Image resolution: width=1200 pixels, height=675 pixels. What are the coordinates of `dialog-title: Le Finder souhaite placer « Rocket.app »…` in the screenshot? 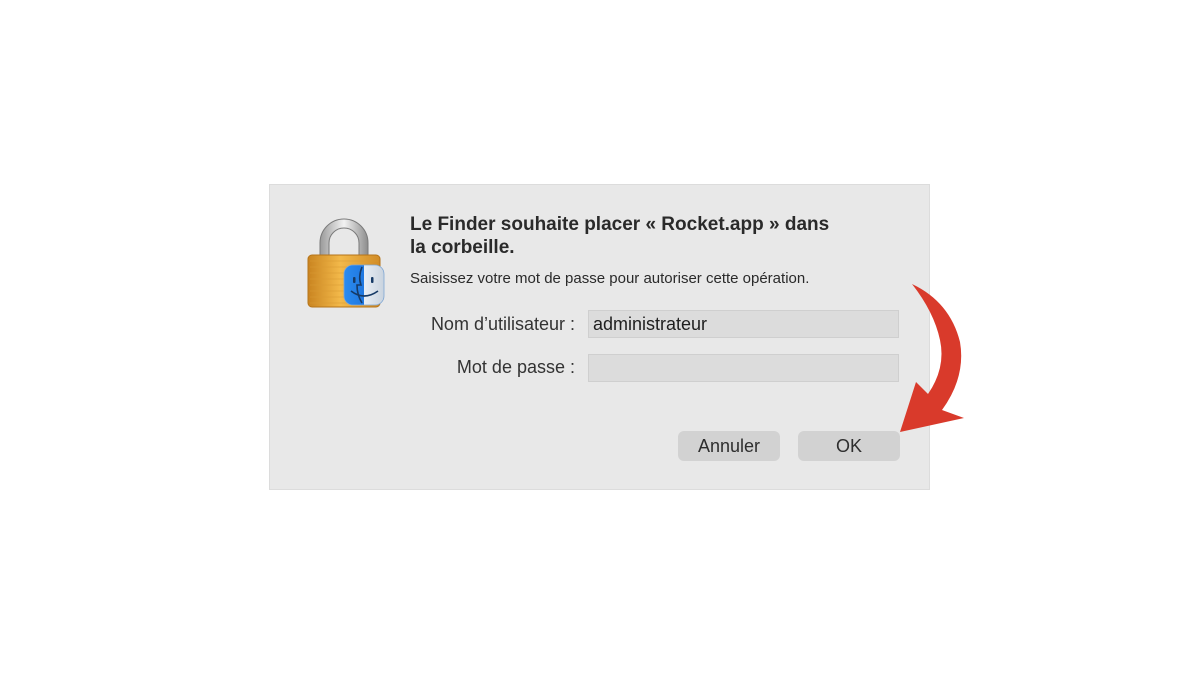 It's located at (650, 236).